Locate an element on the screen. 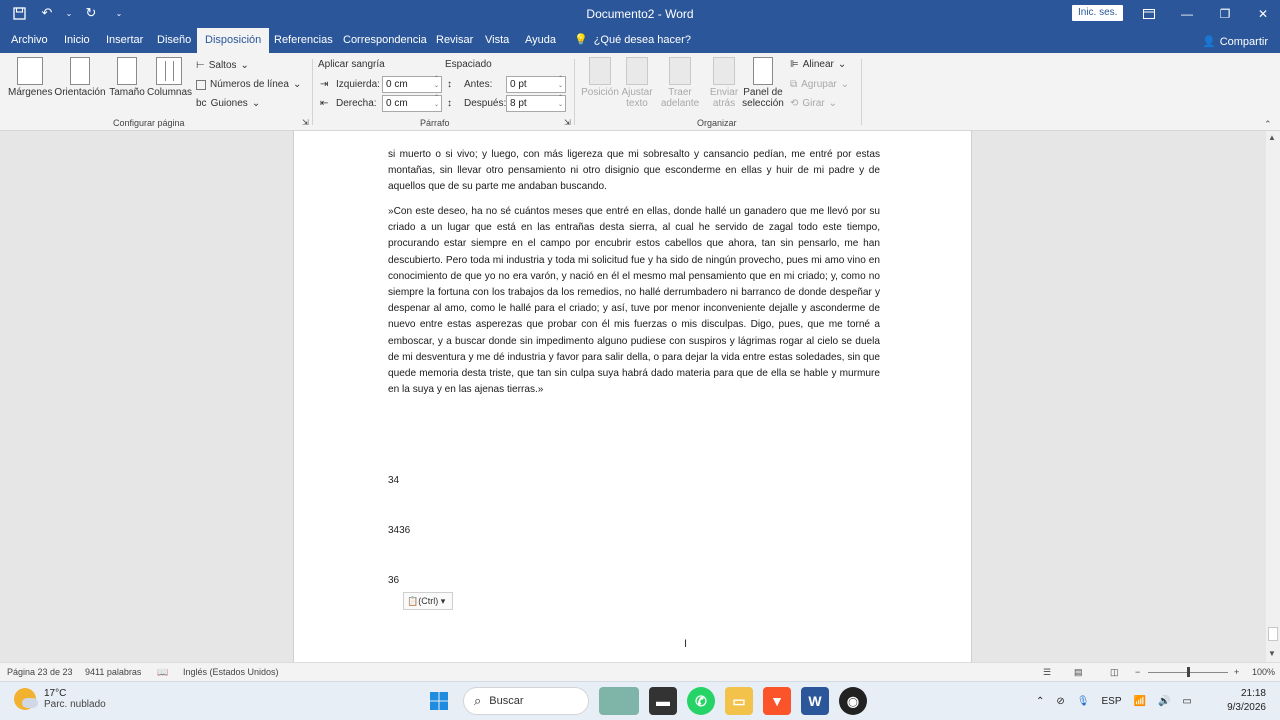 This screenshot has width=1280, height=720. indent-left-input: 0 cm is located at coordinates (412, 84).